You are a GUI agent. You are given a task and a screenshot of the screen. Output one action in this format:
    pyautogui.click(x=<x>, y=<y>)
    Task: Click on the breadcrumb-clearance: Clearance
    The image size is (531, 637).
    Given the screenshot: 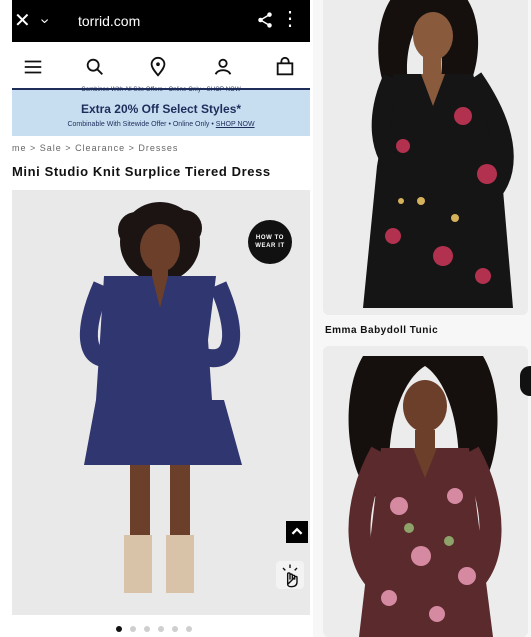 What is the action you would take?
    pyautogui.click(x=100, y=148)
    